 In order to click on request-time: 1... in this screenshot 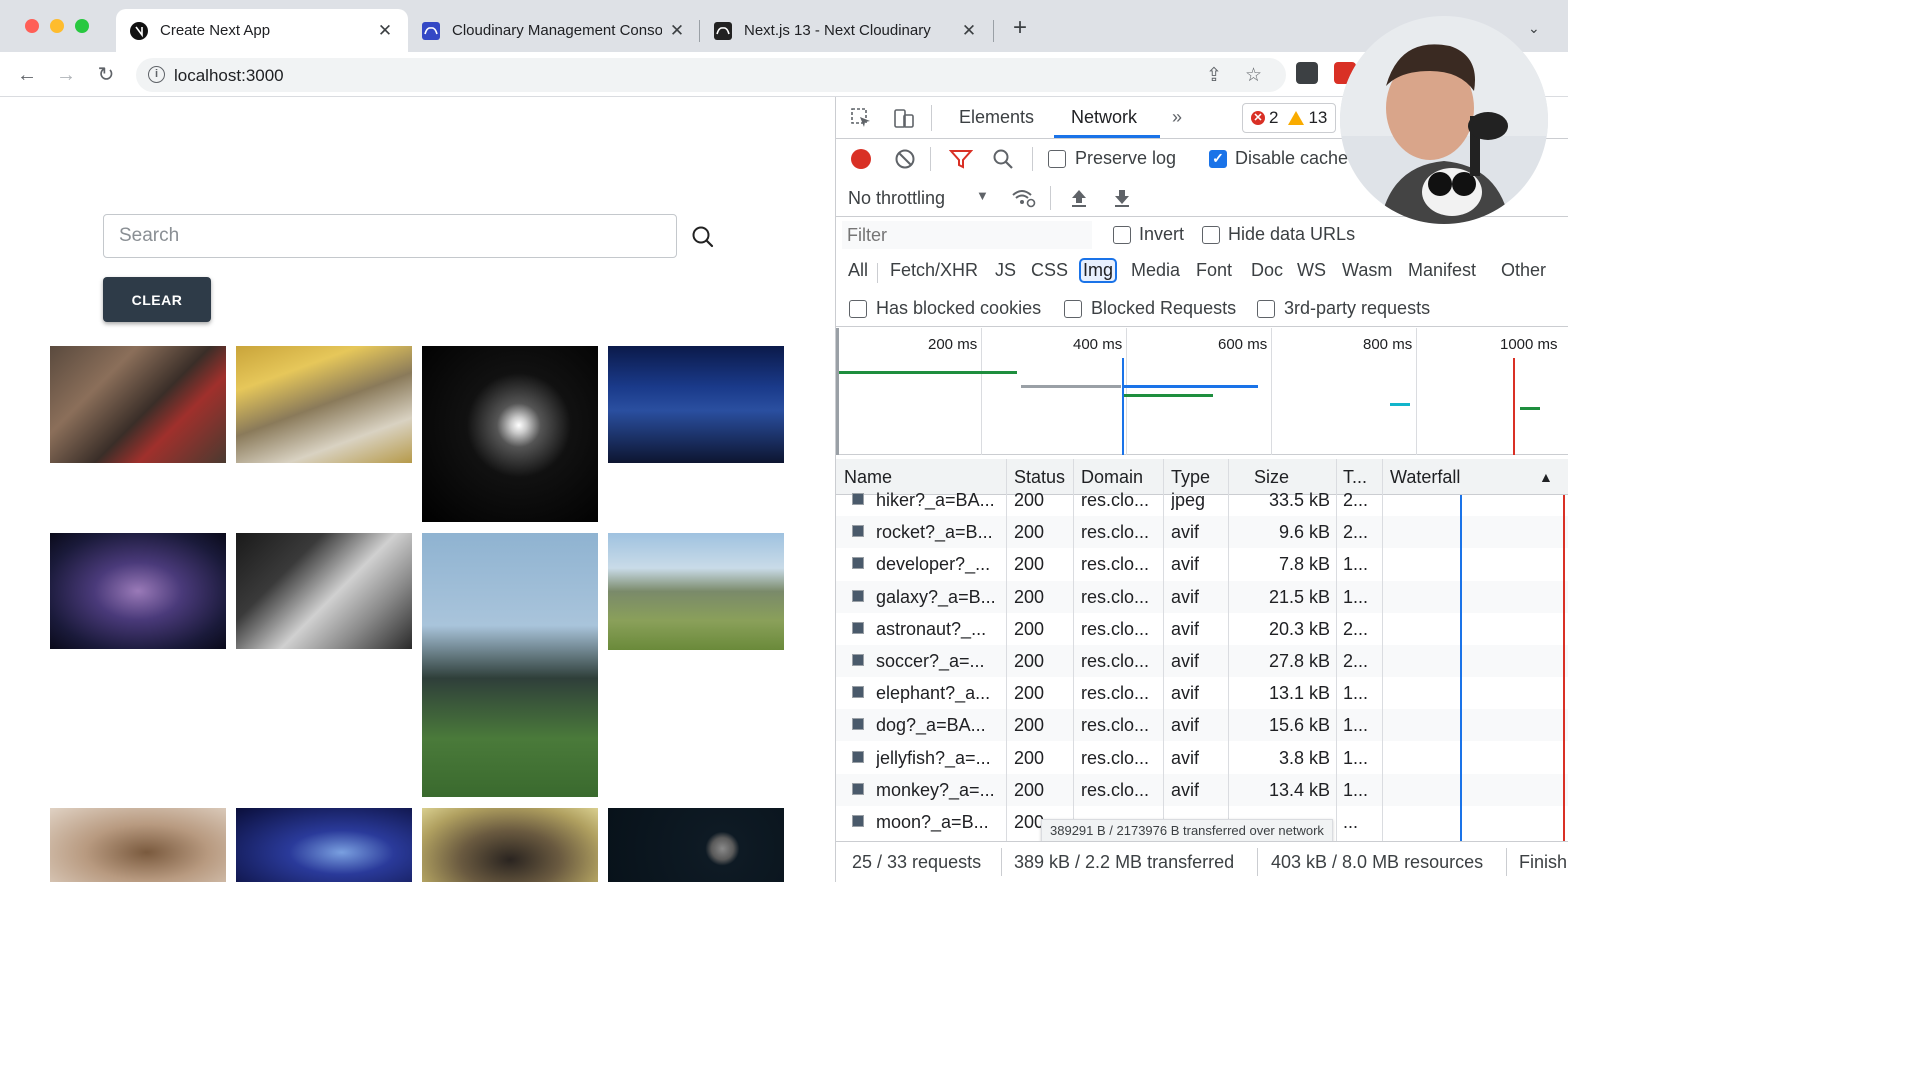, I will do `click(1356, 693)`.